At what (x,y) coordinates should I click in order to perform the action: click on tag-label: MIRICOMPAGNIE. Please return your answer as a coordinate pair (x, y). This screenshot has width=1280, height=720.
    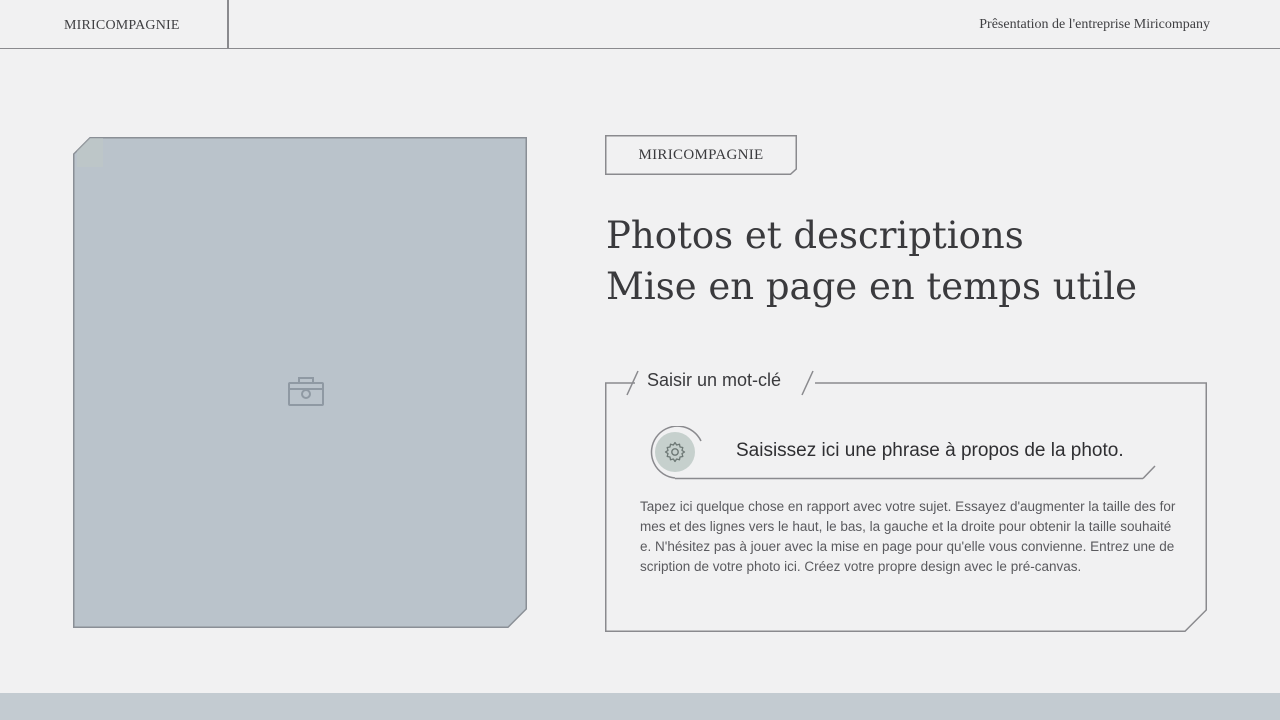
    Looking at the image, I should click on (701, 155).